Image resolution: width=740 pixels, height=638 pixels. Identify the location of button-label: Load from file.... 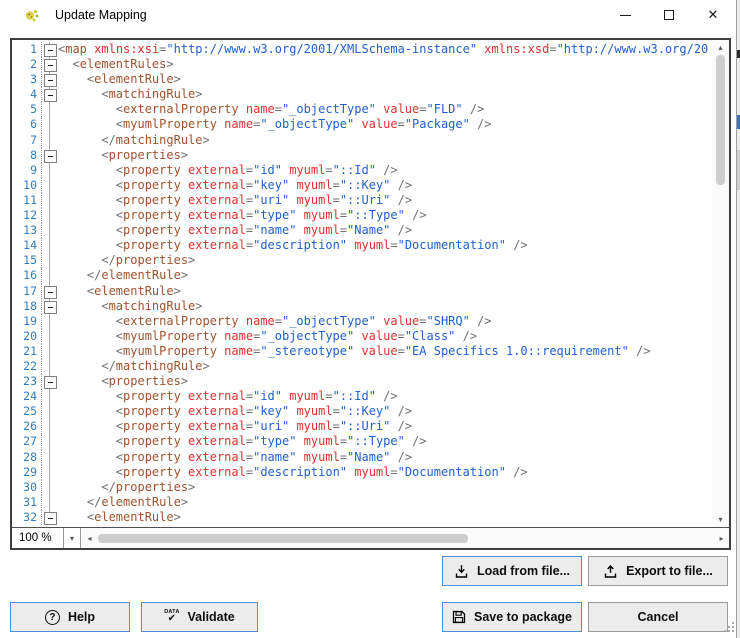
(523, 571).